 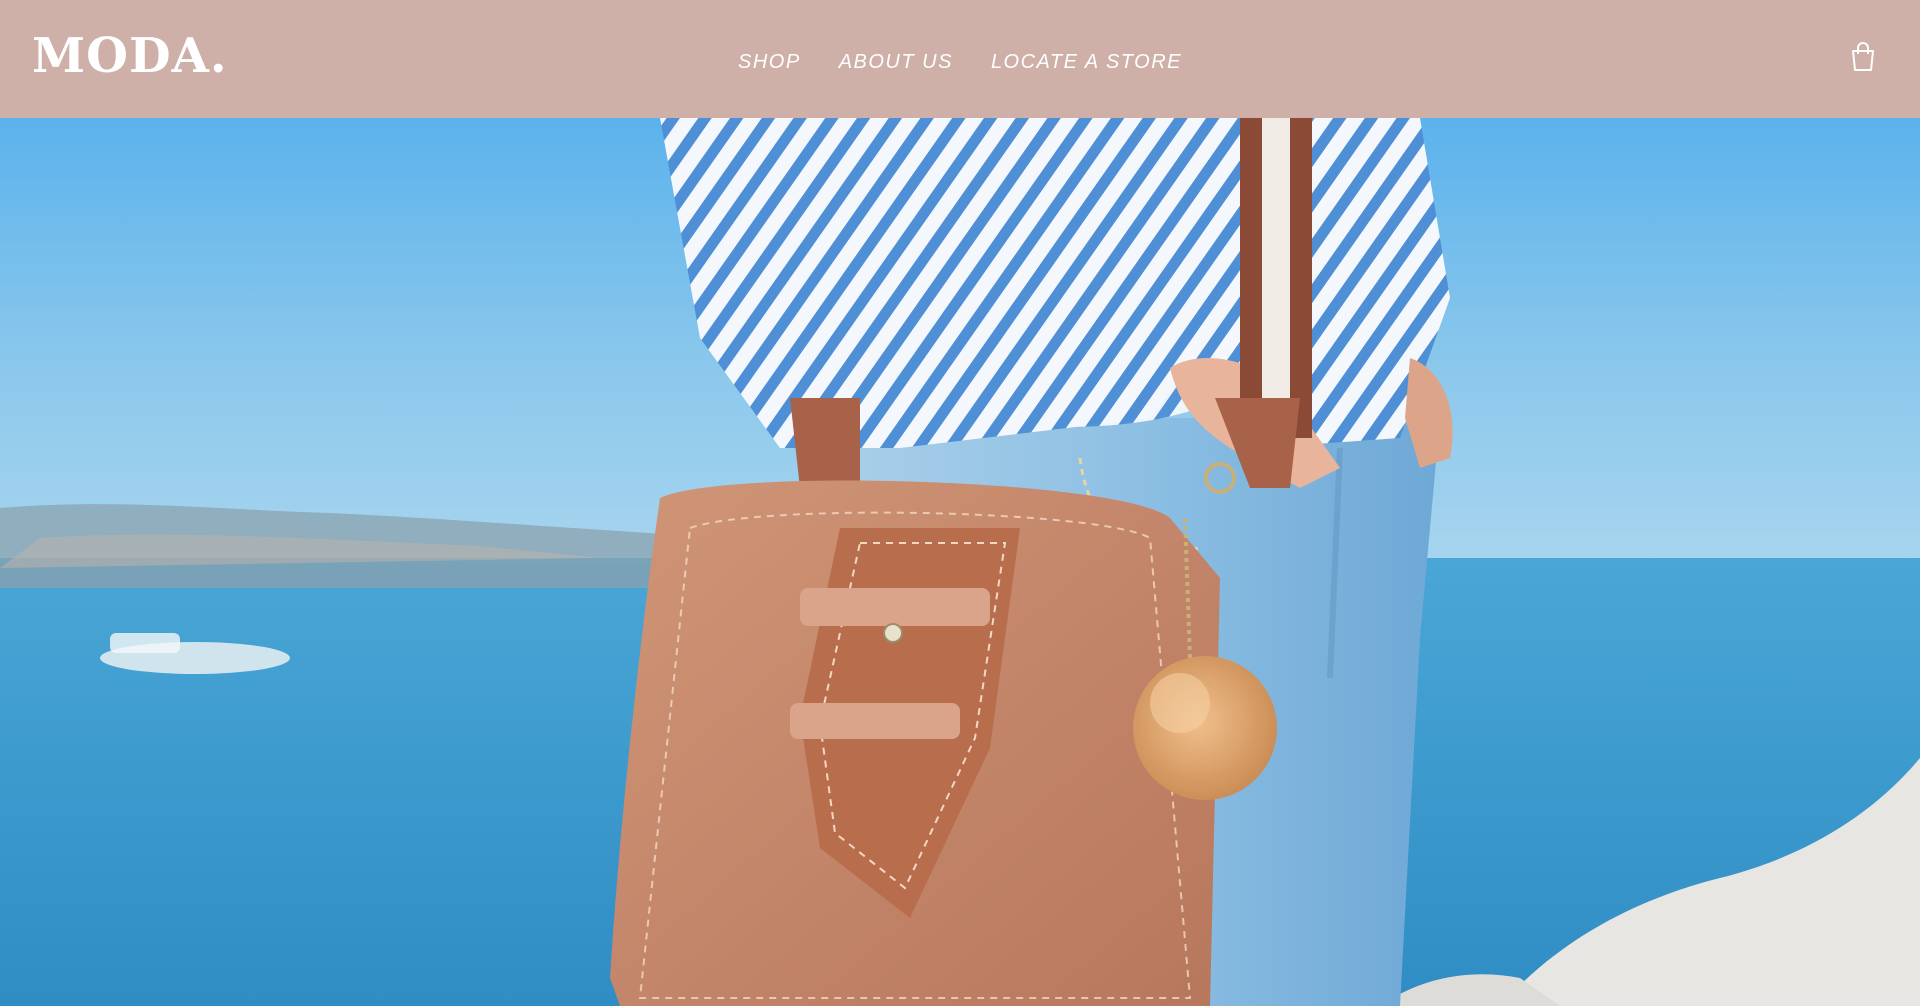 What do you see at coordinates (960, 62) in the screenshot?
I see `main-nav: SHOP ABOUT US LOCATE A STORE` at bounding box center [960, 62].